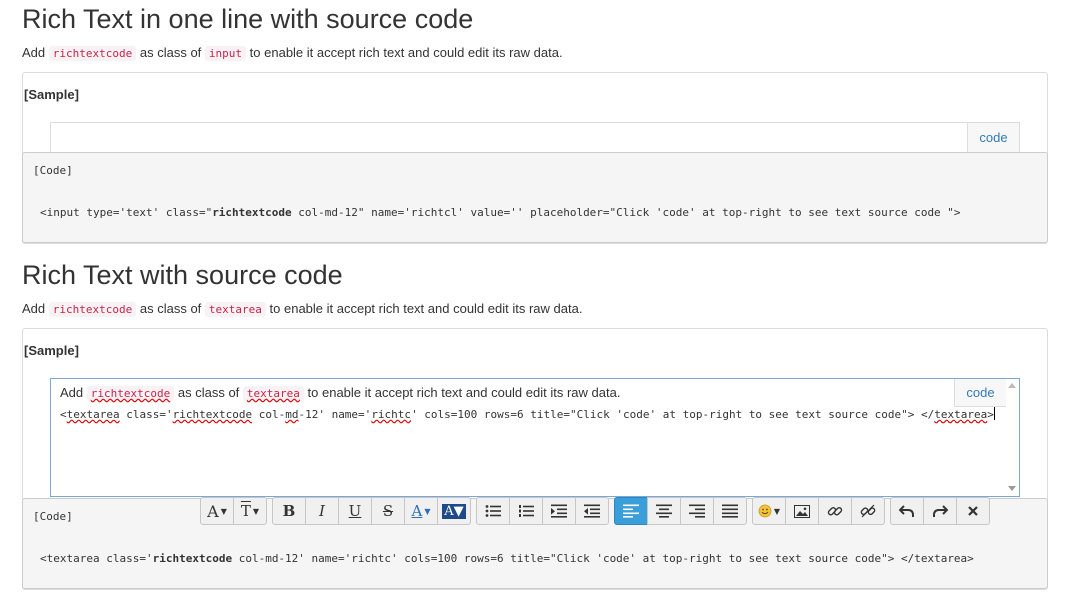  What do you see at coordinates (907, 511) in the screenshot?
I see `undo-icon` at bounding box center [907, 511].